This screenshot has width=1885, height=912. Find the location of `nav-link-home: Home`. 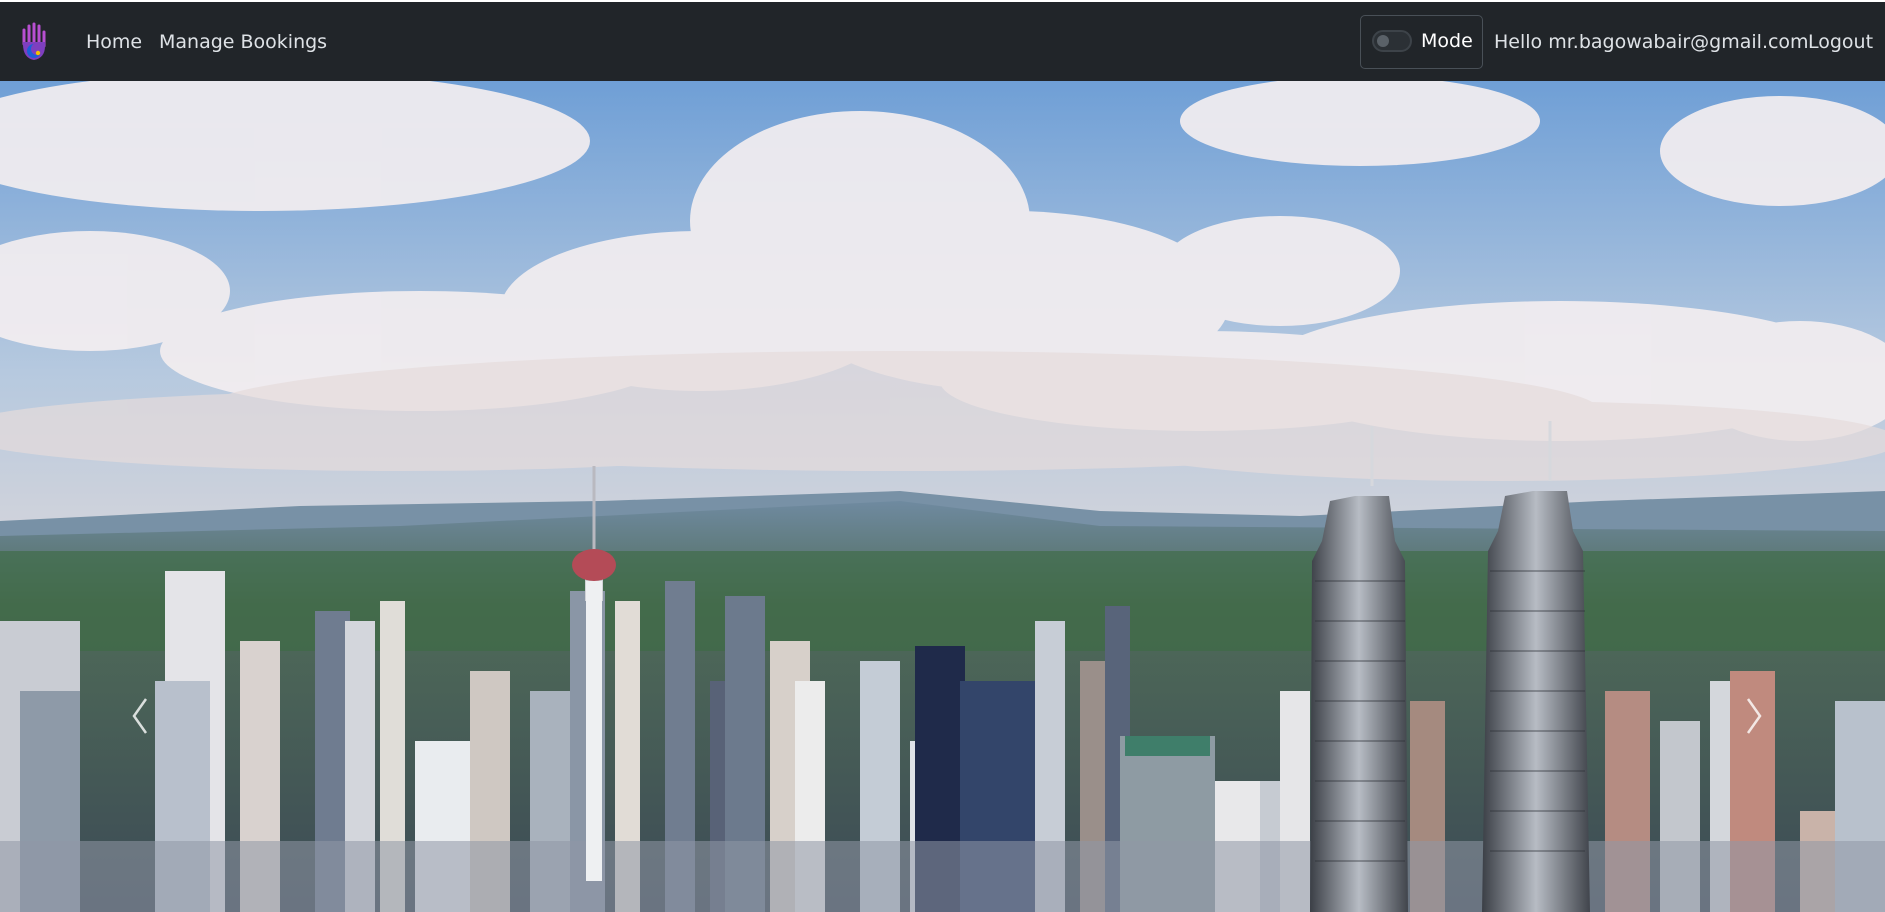

nav-link-home: Home is located at coordinates (114, 42).